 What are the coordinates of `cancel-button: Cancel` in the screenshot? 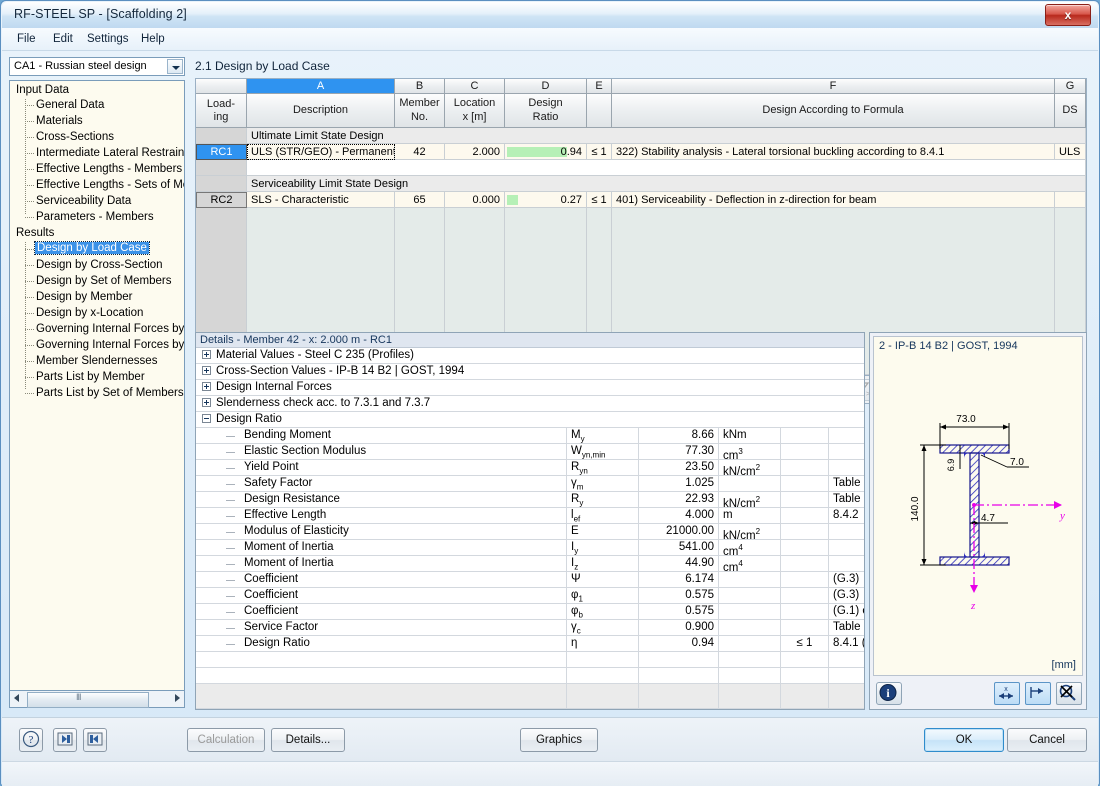 It's located at (1047, 740).